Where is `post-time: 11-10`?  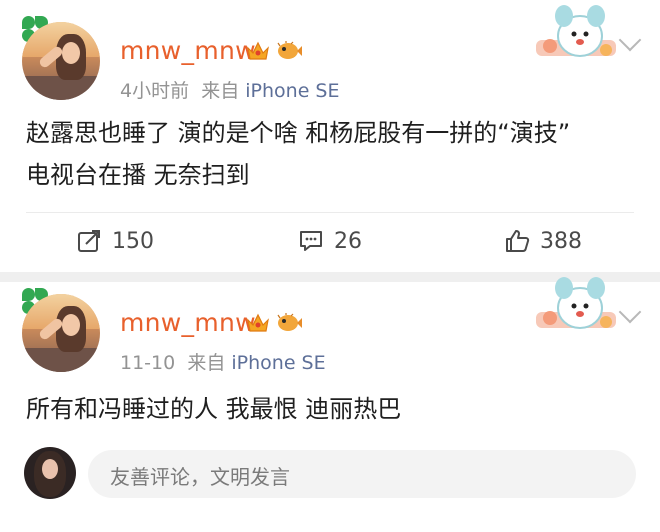 post-time: 11-10 is located at coordinates (148, 363).